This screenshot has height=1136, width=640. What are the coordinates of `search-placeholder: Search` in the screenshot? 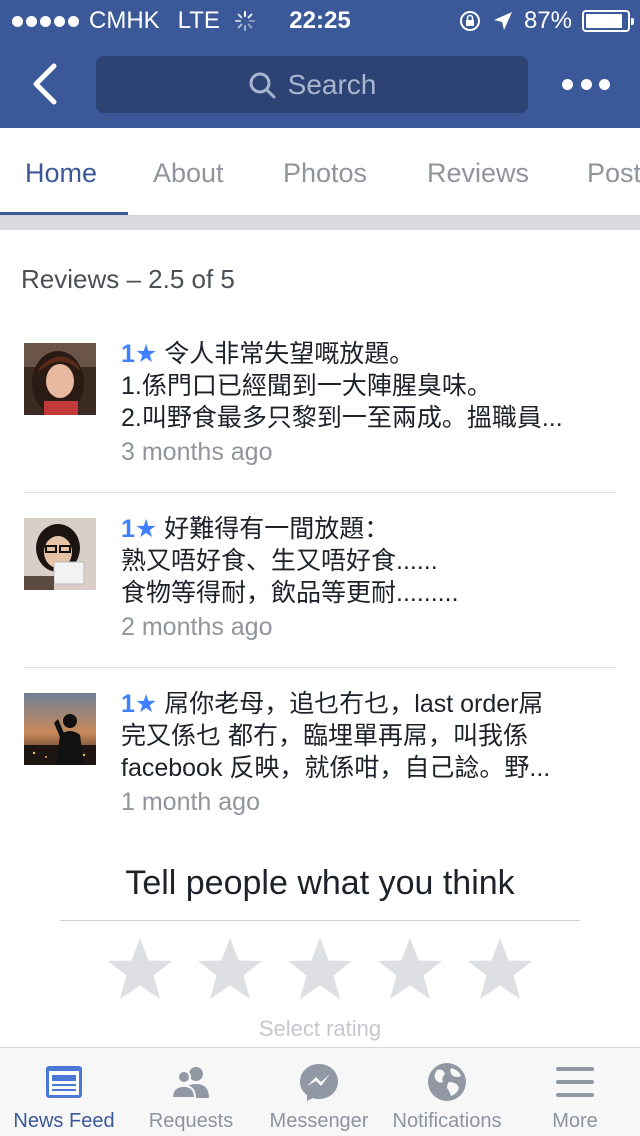 It's located at (332, 84).